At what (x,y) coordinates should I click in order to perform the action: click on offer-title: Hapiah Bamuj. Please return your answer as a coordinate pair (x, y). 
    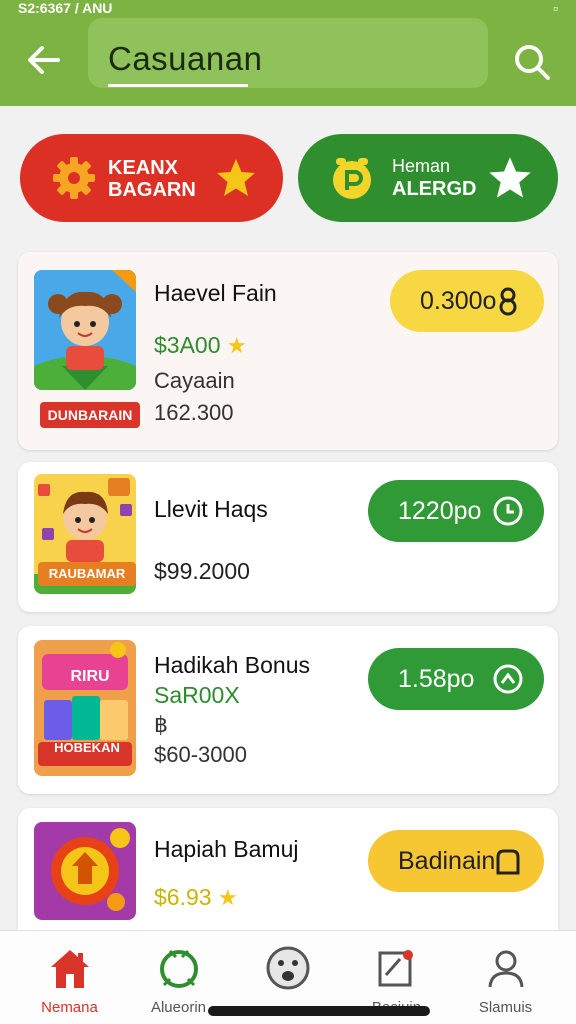
    Looking at the image, I should click on (226, 849).